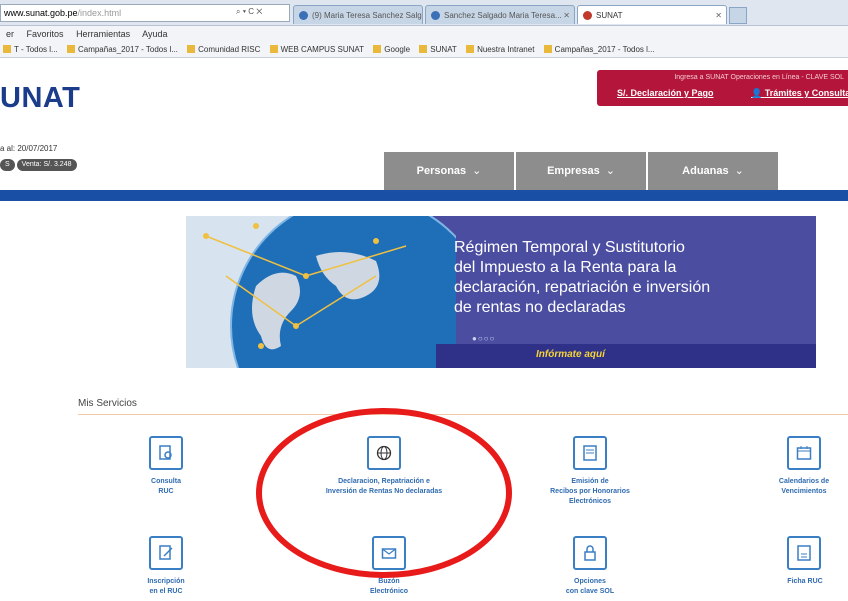  What do you see at coordinates (249, 12) in the screenshot?
I see `address-controls: ⌕ ▾ C ✕` at bounding box center [249, 12].